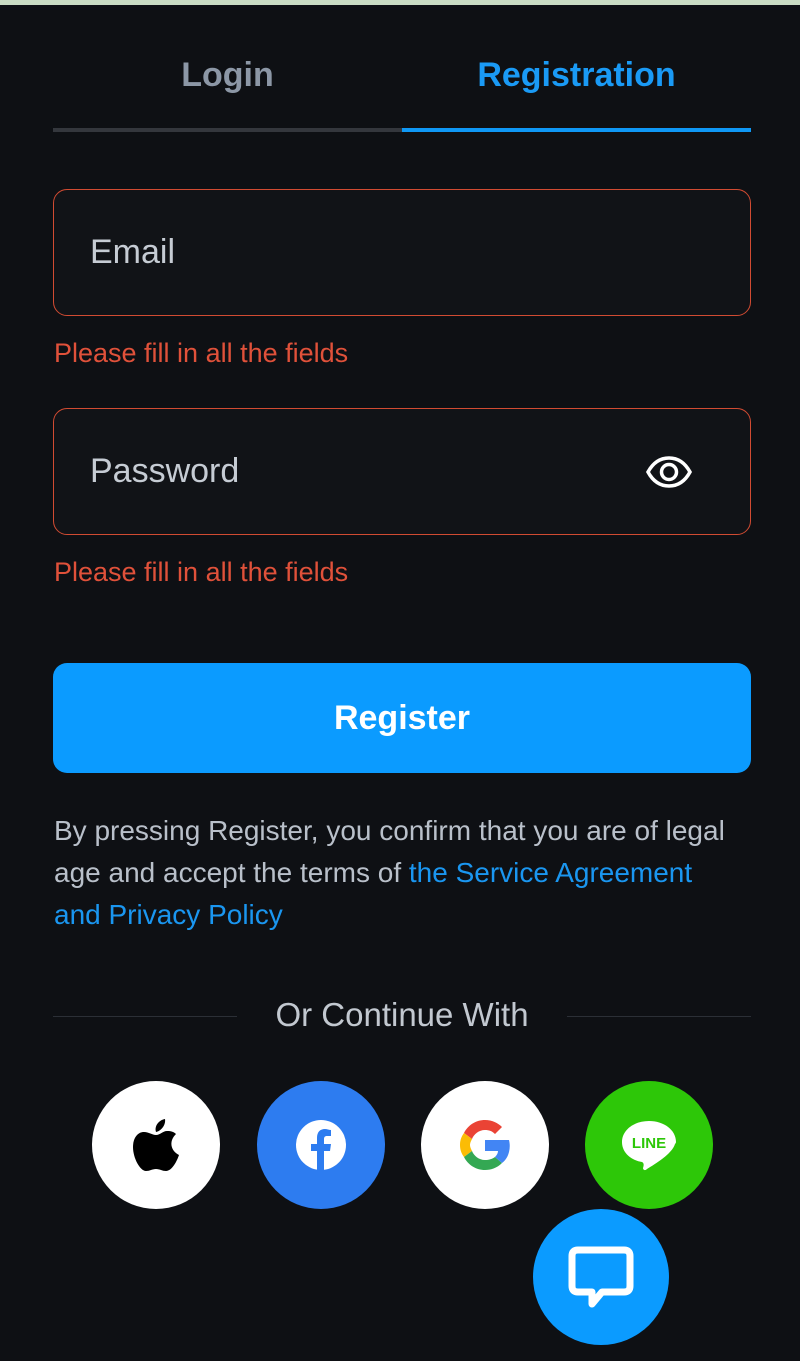 The image size is (800, 1361). I want to click on auth-tabs: Login Registration, so click(402, 87).